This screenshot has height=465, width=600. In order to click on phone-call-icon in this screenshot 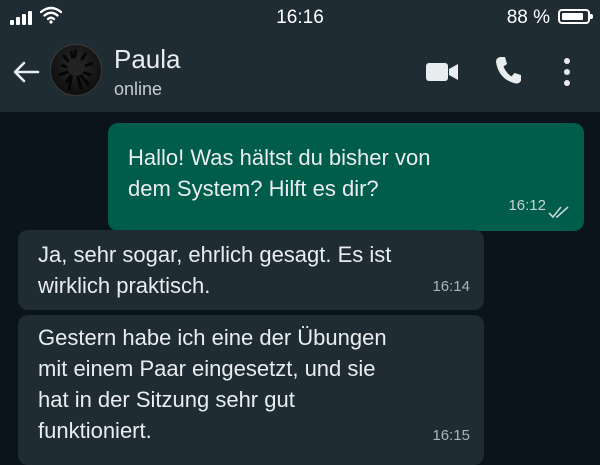, I will do `click(508, 70)`.